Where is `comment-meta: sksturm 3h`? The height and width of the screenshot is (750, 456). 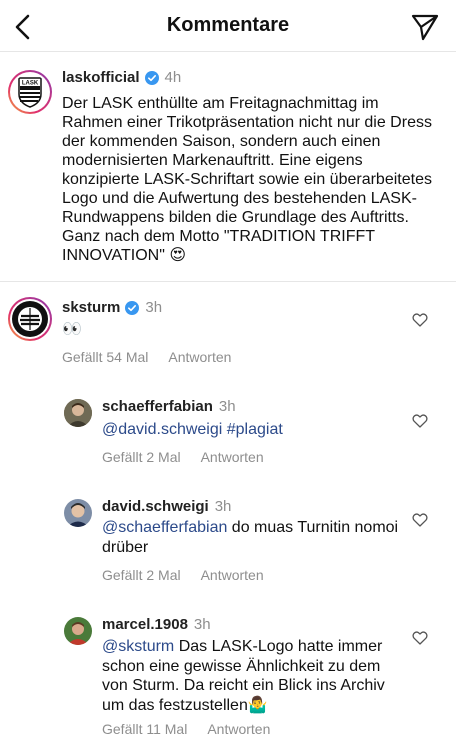 comment-meta: sksturm 3h is located at coordinates (112, 307).